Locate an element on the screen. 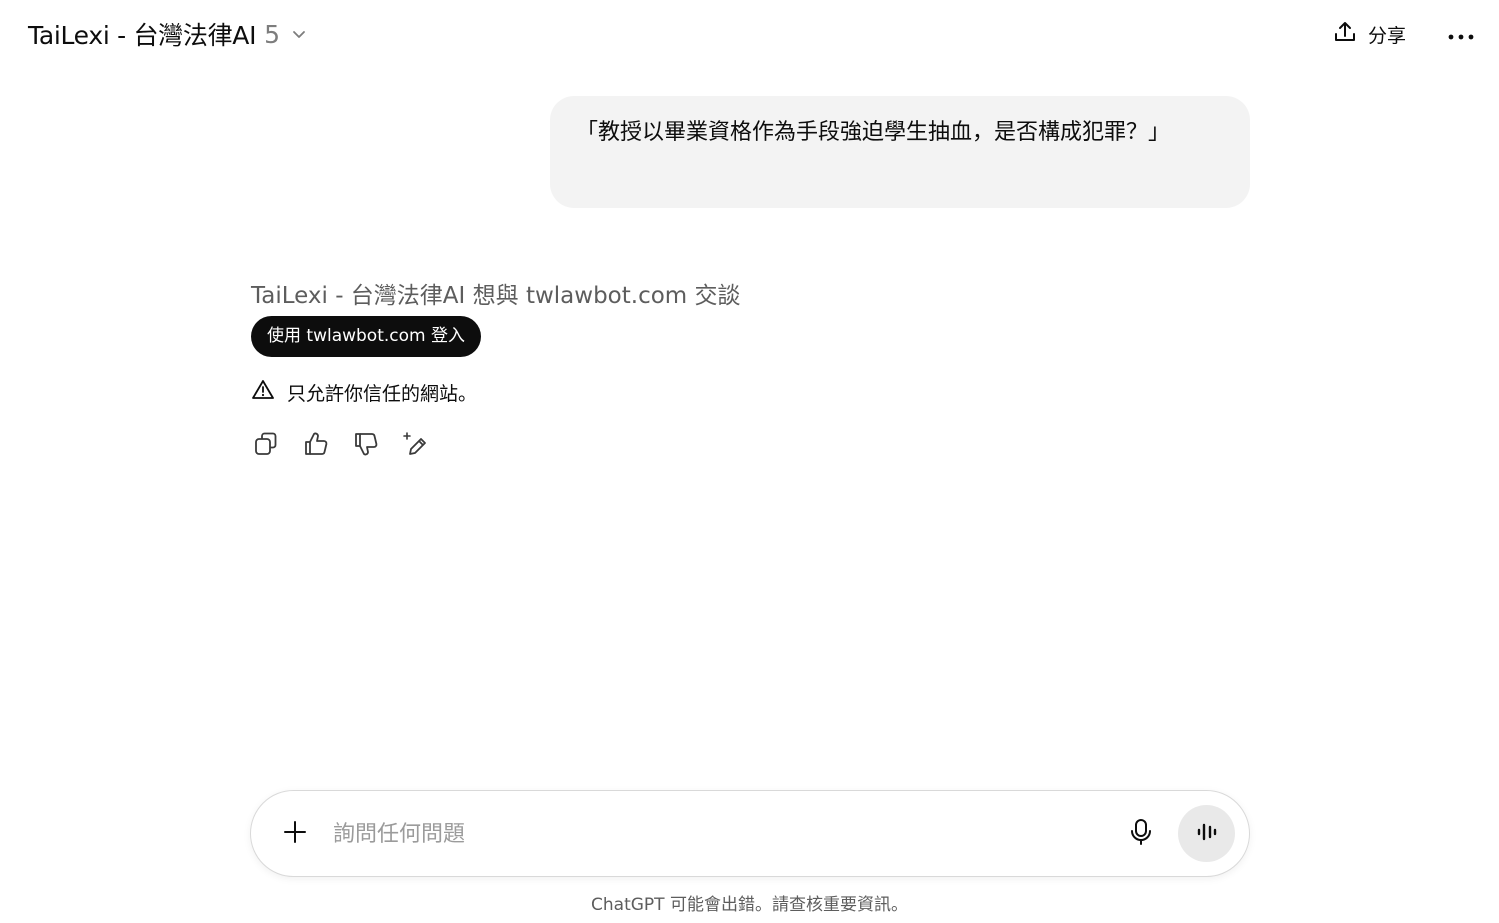 The height and width of the screenshot is (923, 1499). dictate-button is located at coordinates (1141, 834).